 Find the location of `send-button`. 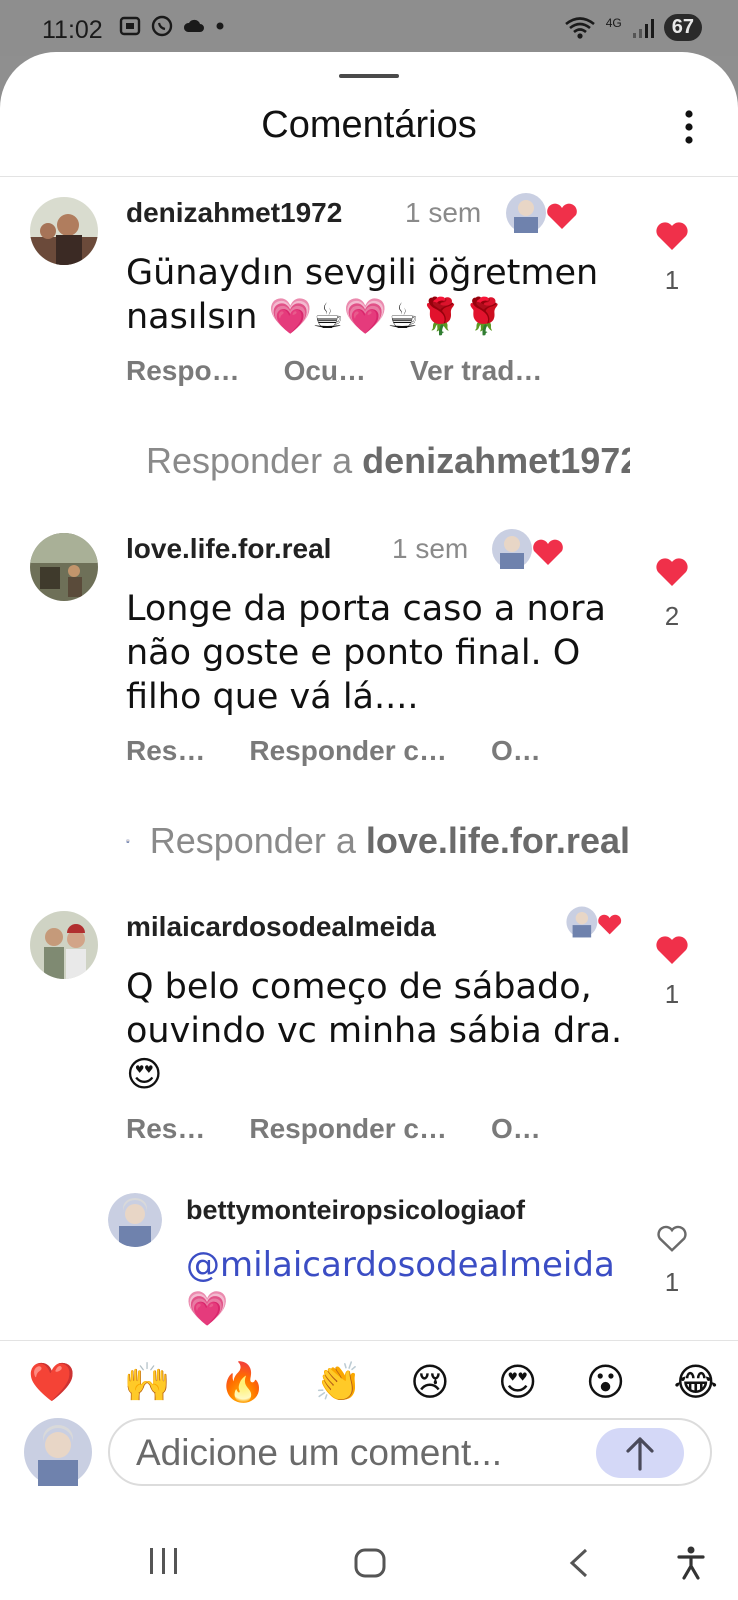

send-button is located at coordinates (640, 1453).